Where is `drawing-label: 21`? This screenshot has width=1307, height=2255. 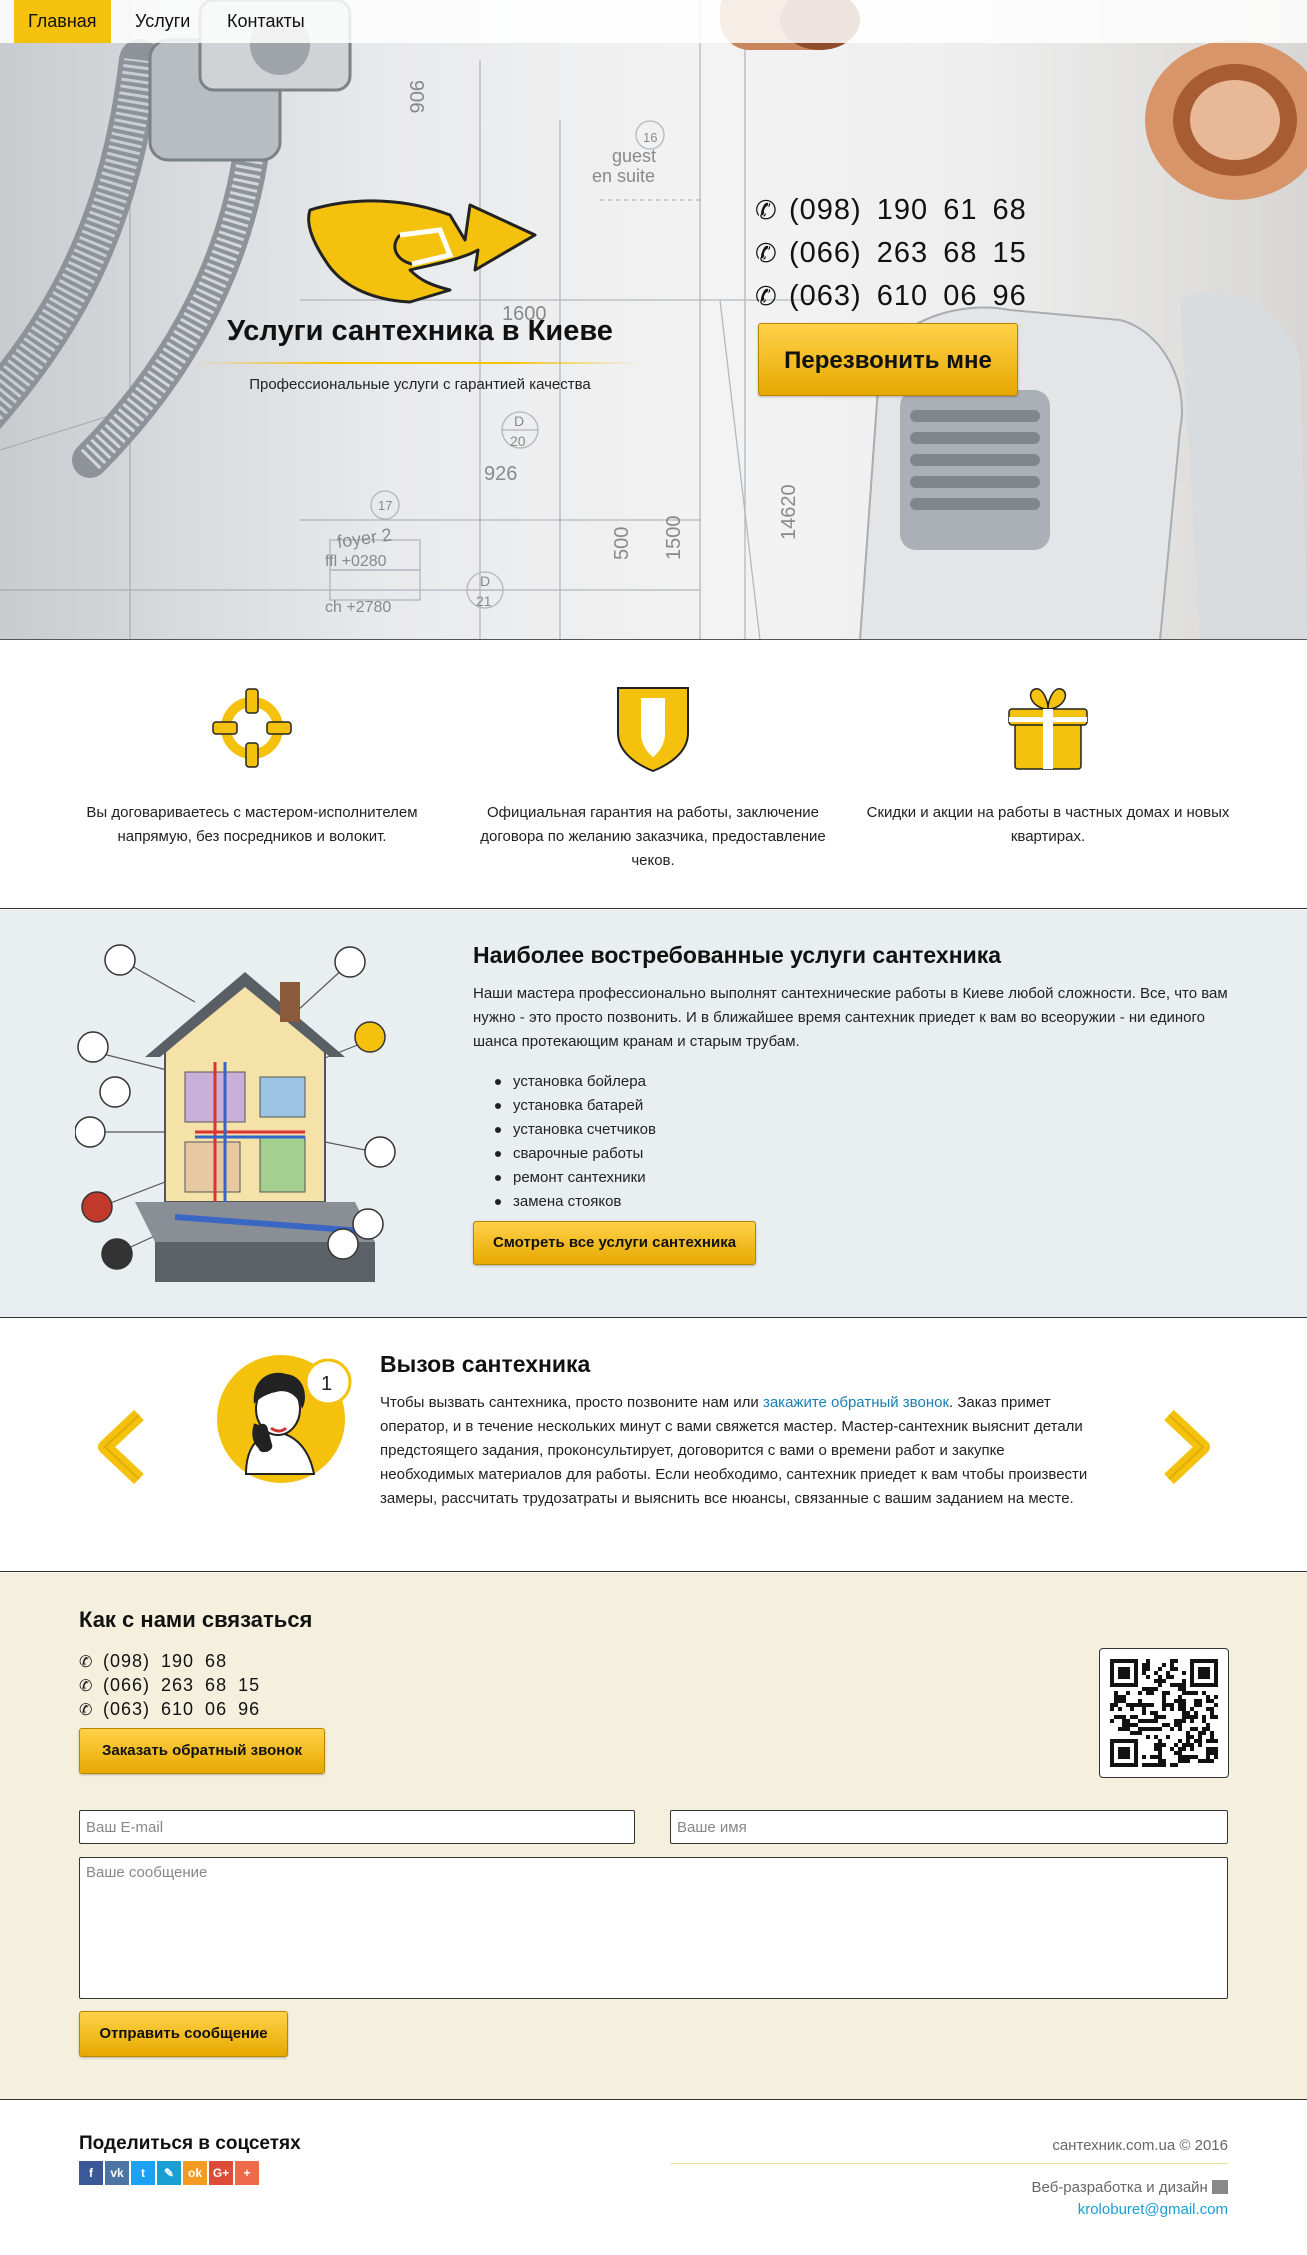 drawing-label: 21 is located at coordinates (484, 601).